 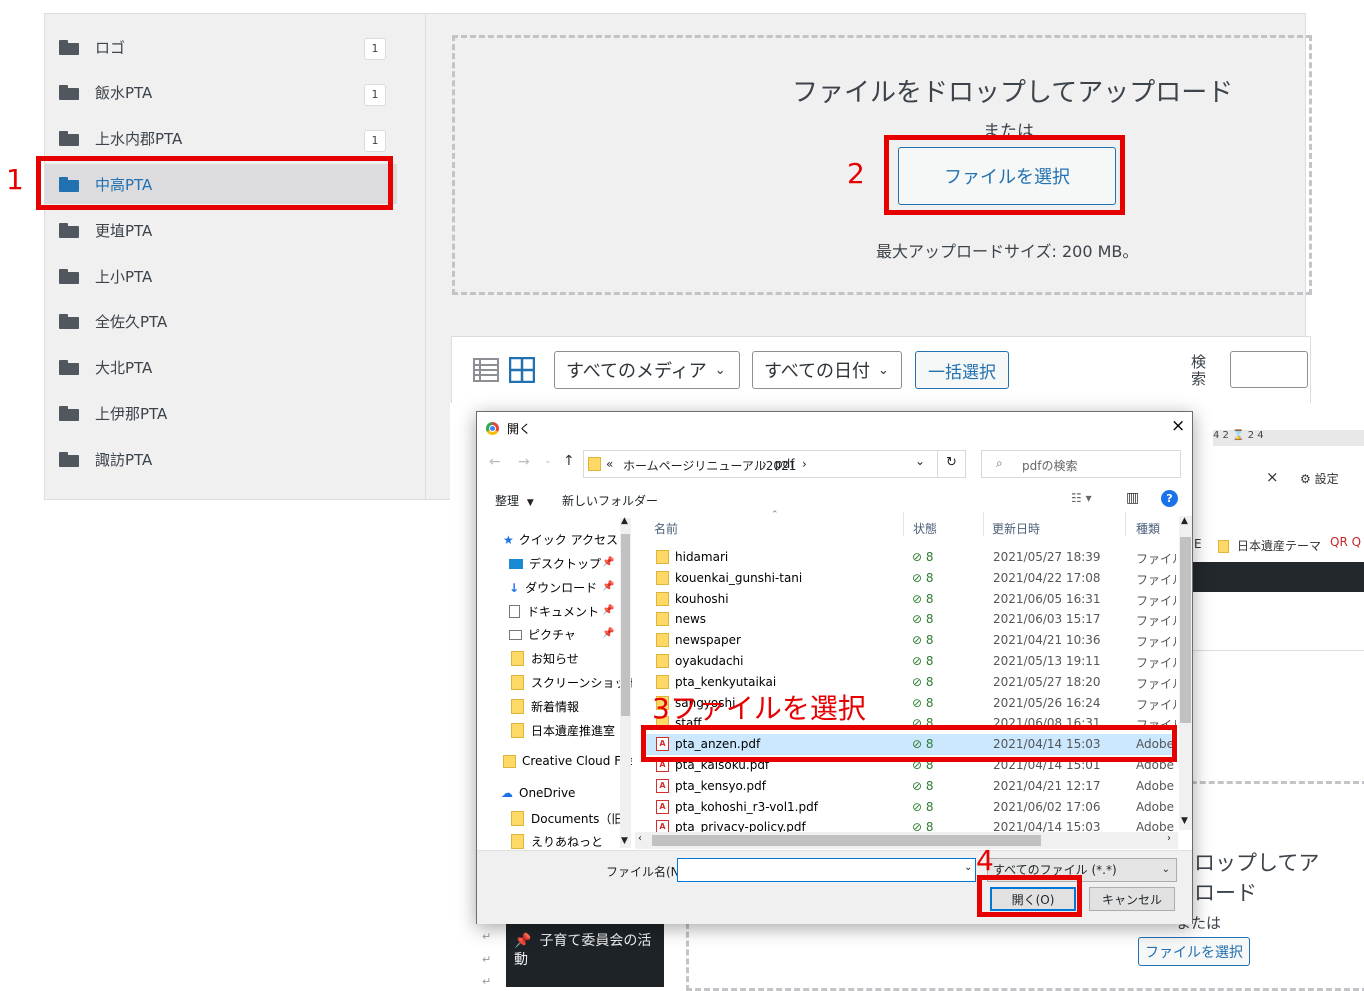 What do you see at coordinates (1269, 369) in the screenshot?
I see `media-search-input` at bounding box center [1269, 369].